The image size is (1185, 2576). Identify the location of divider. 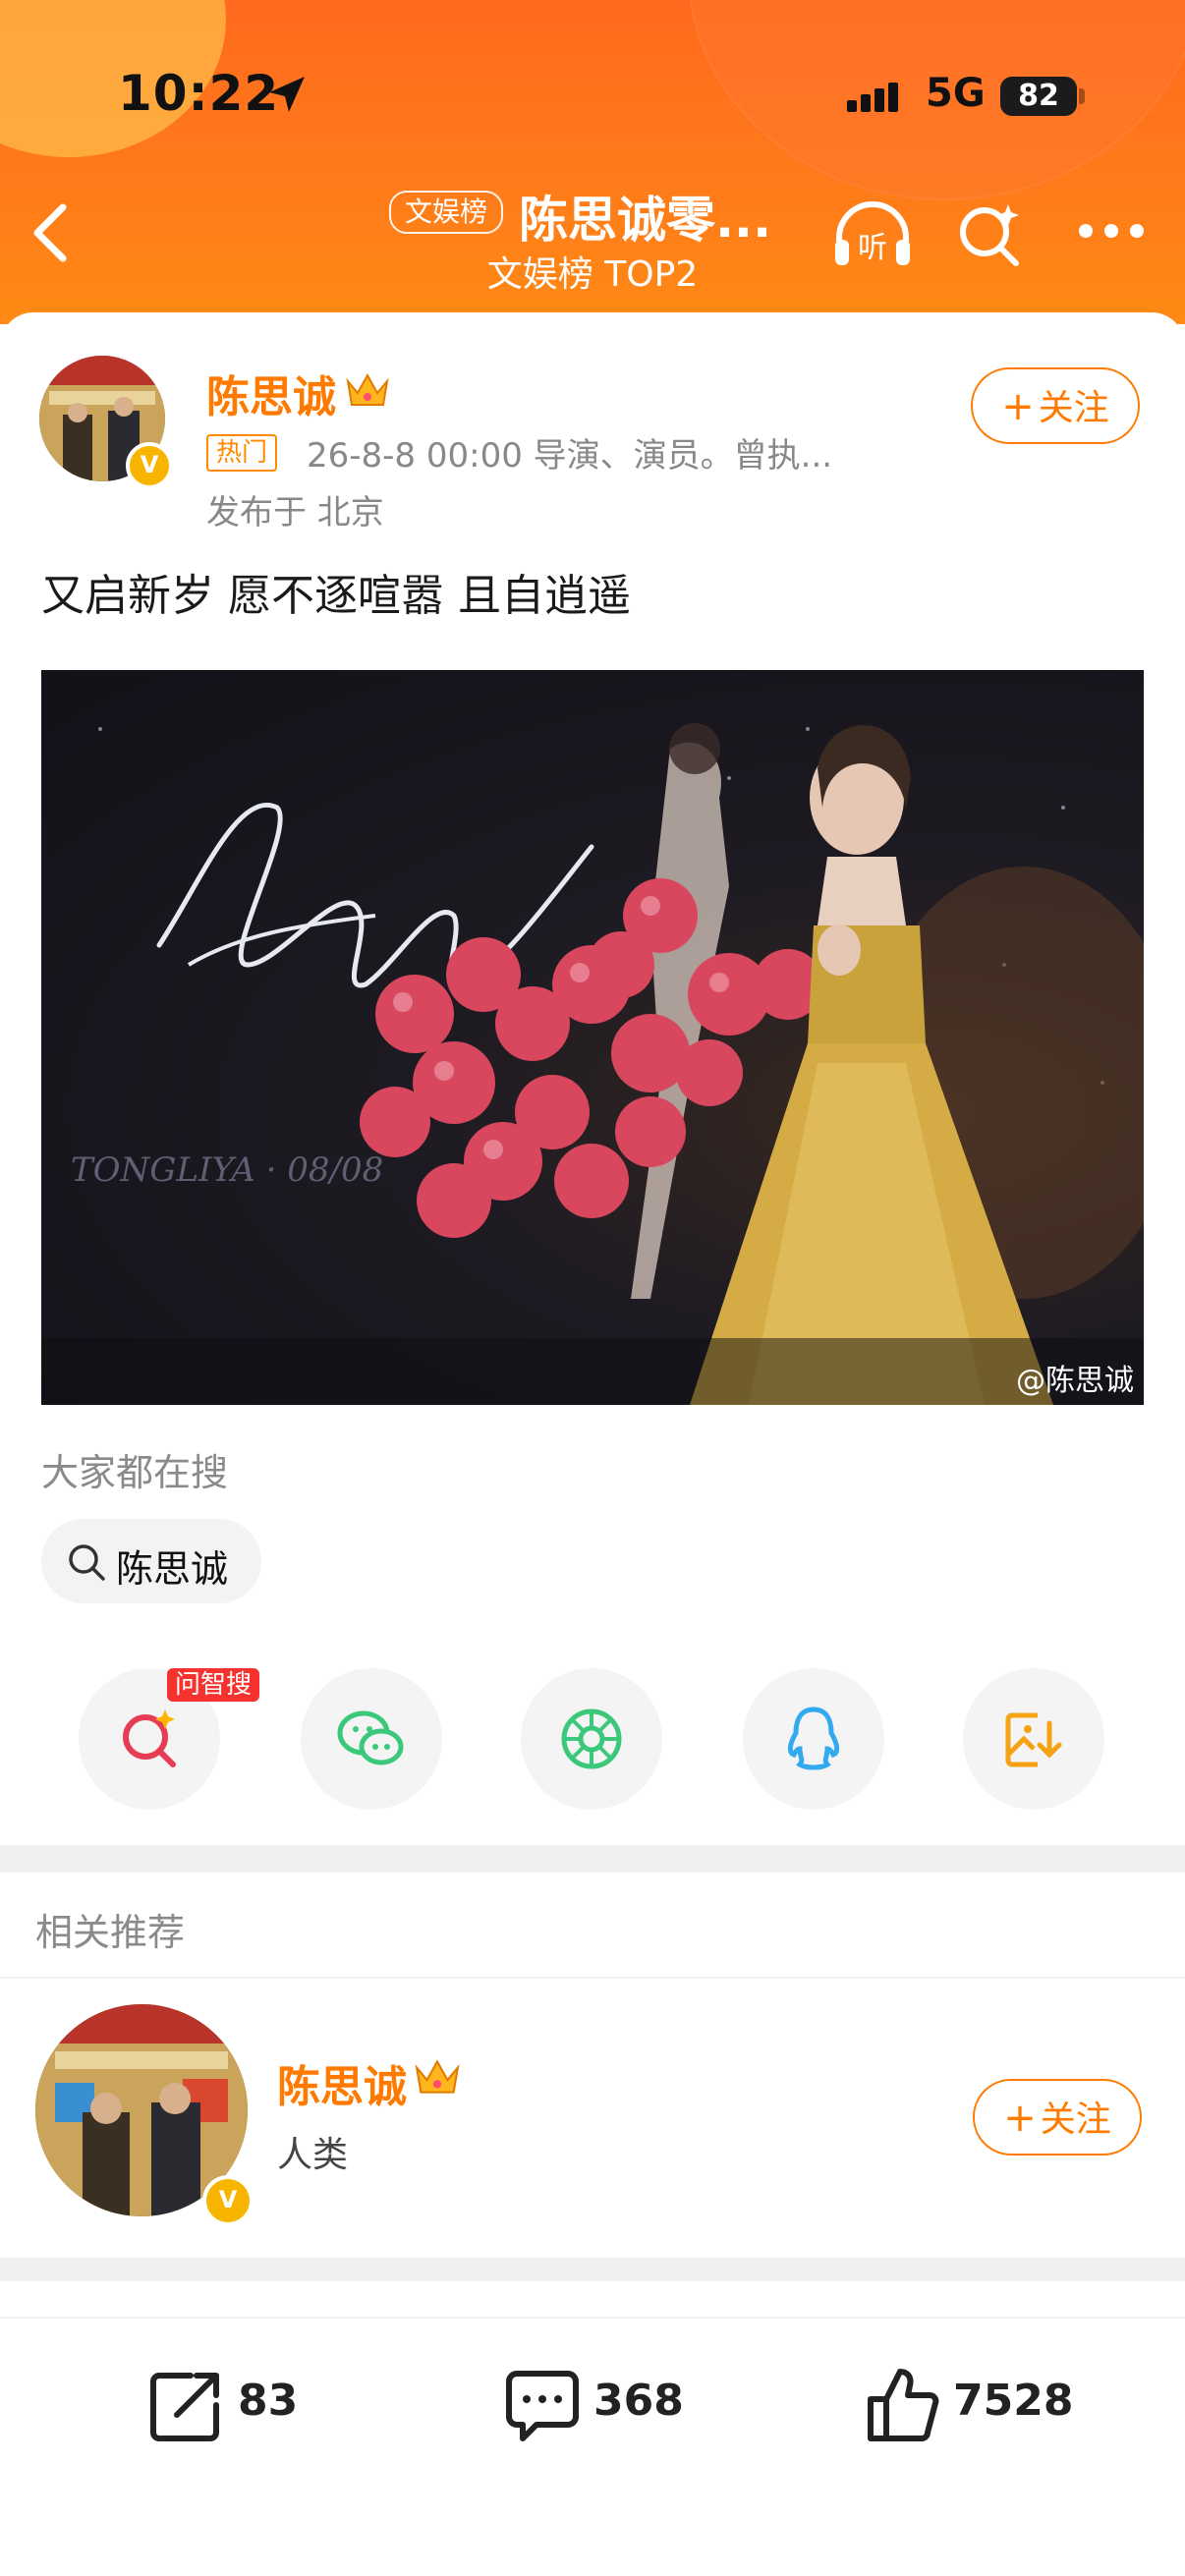
(592, 1978).